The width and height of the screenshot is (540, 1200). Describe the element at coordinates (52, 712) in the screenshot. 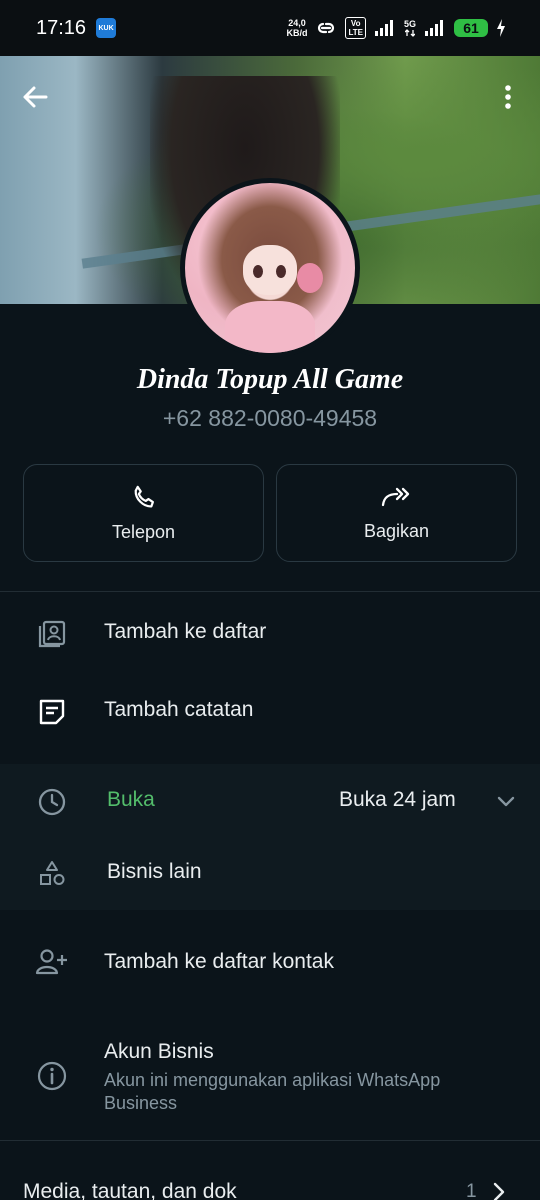

I see `note-icon` at that location.